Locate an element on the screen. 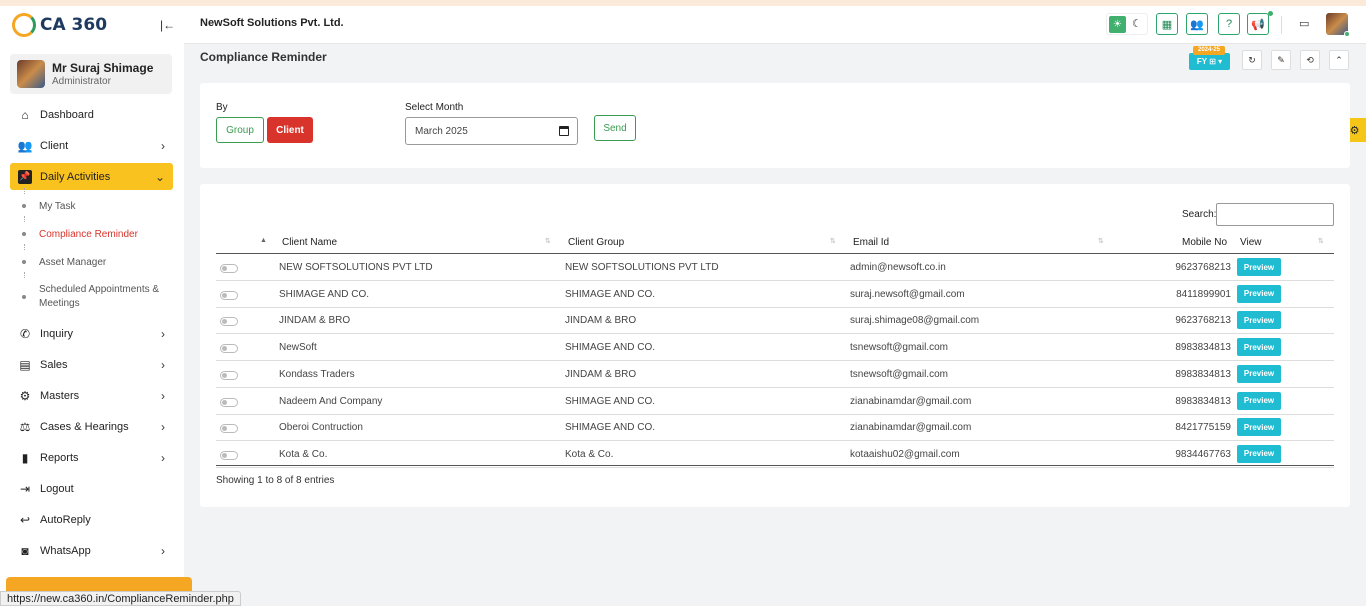 The image size is (1366, 606). column-mobile: Mobile No is located at coordinates (1204, 242).